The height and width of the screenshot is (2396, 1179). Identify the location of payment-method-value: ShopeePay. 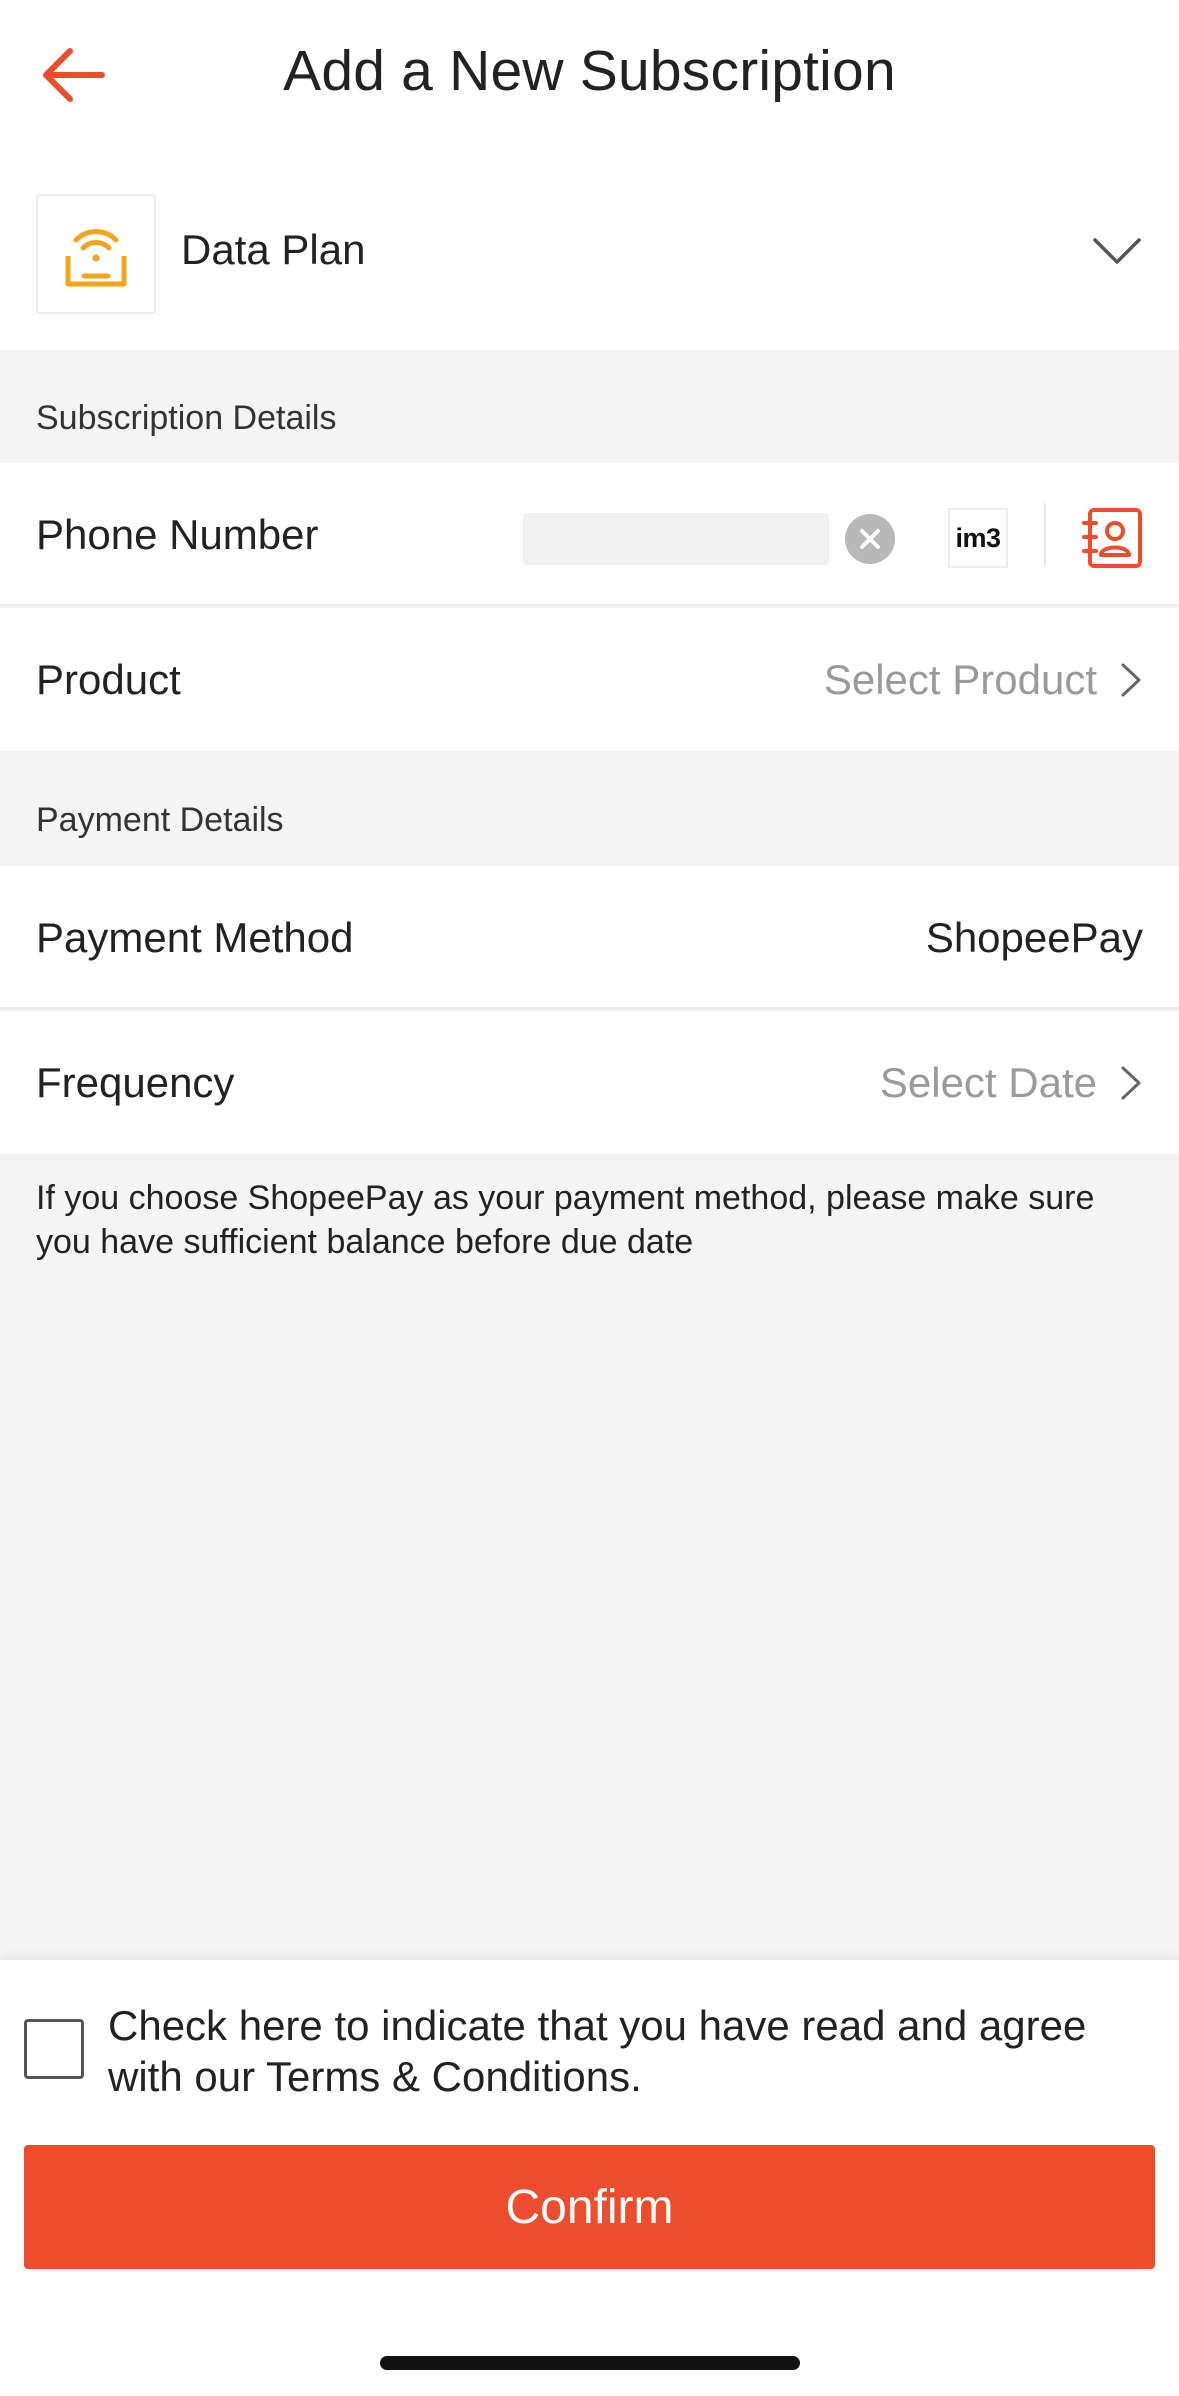
(1034, 938).